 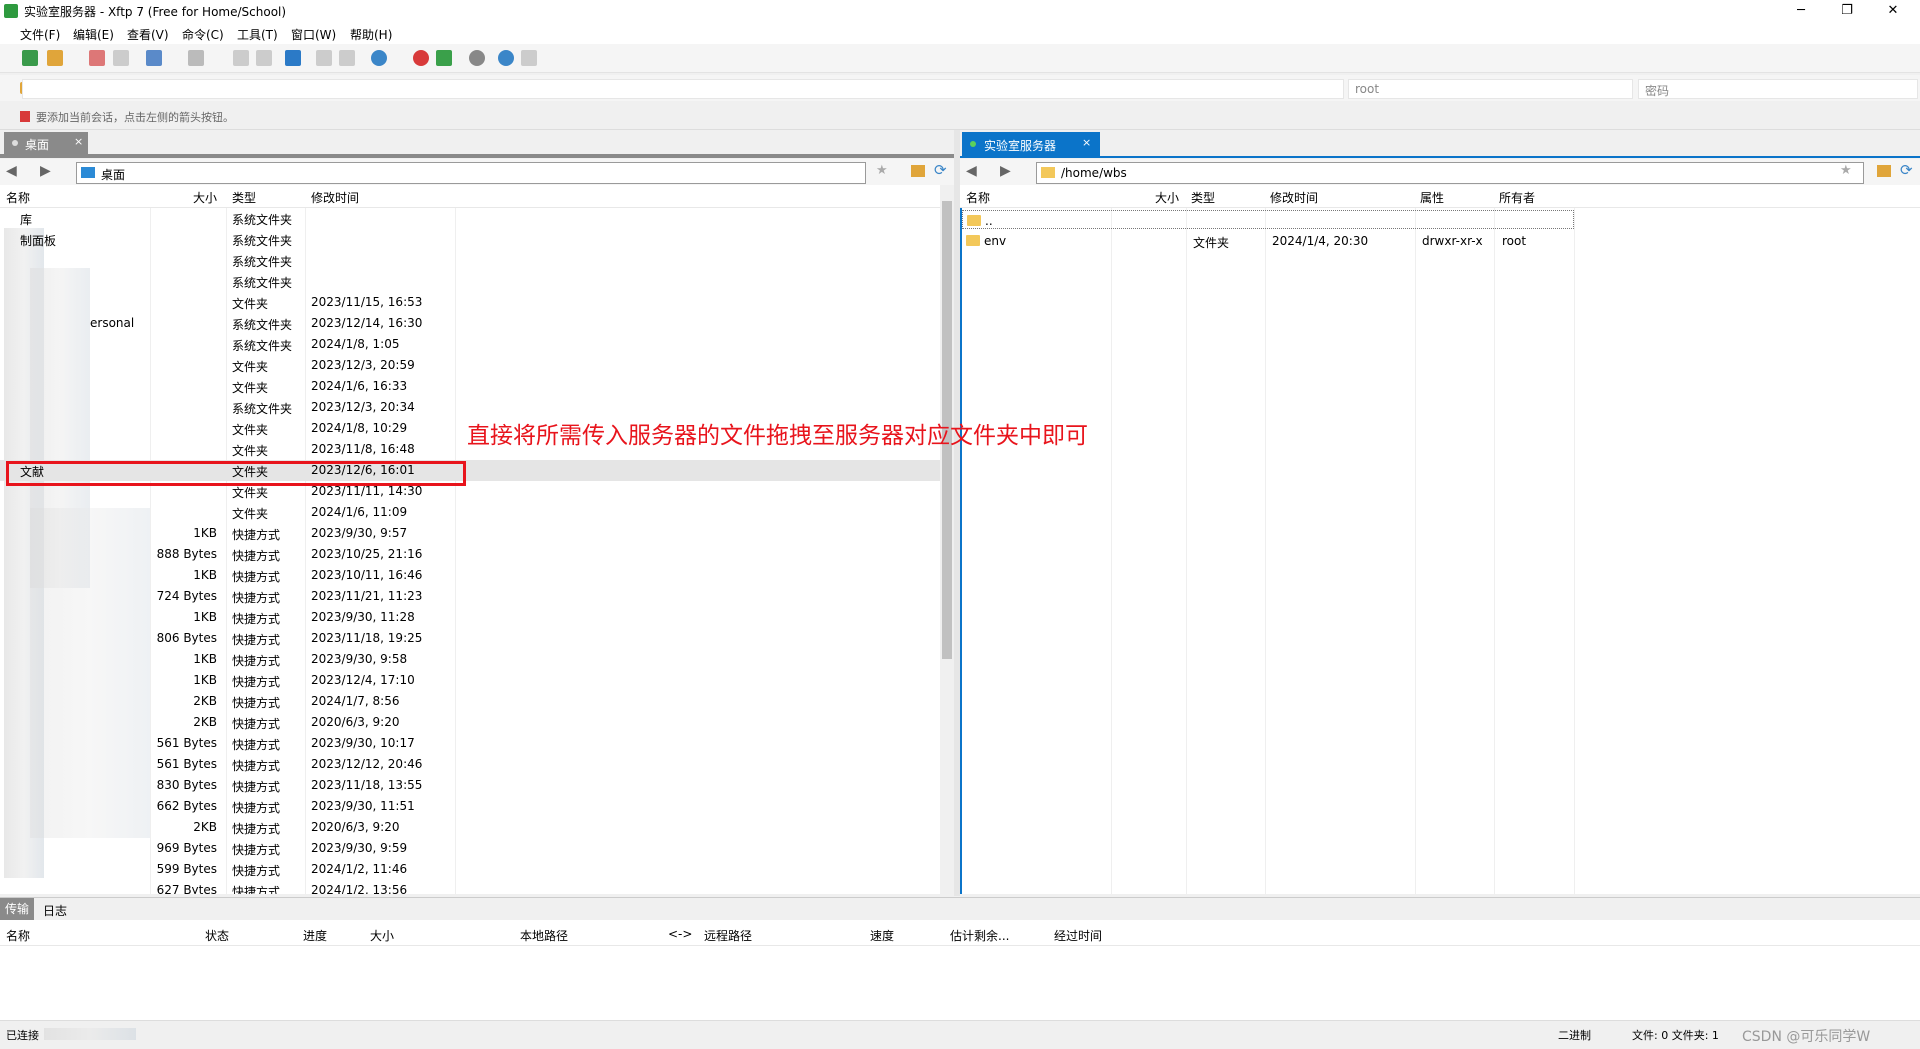 What do you see at coordinates (241, 58) in the screenshot?
I see `copy-icon` at bounding box center [241, 58].